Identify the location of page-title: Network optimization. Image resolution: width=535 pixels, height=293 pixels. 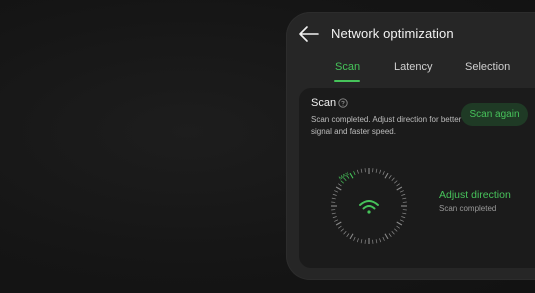
(392, 33).